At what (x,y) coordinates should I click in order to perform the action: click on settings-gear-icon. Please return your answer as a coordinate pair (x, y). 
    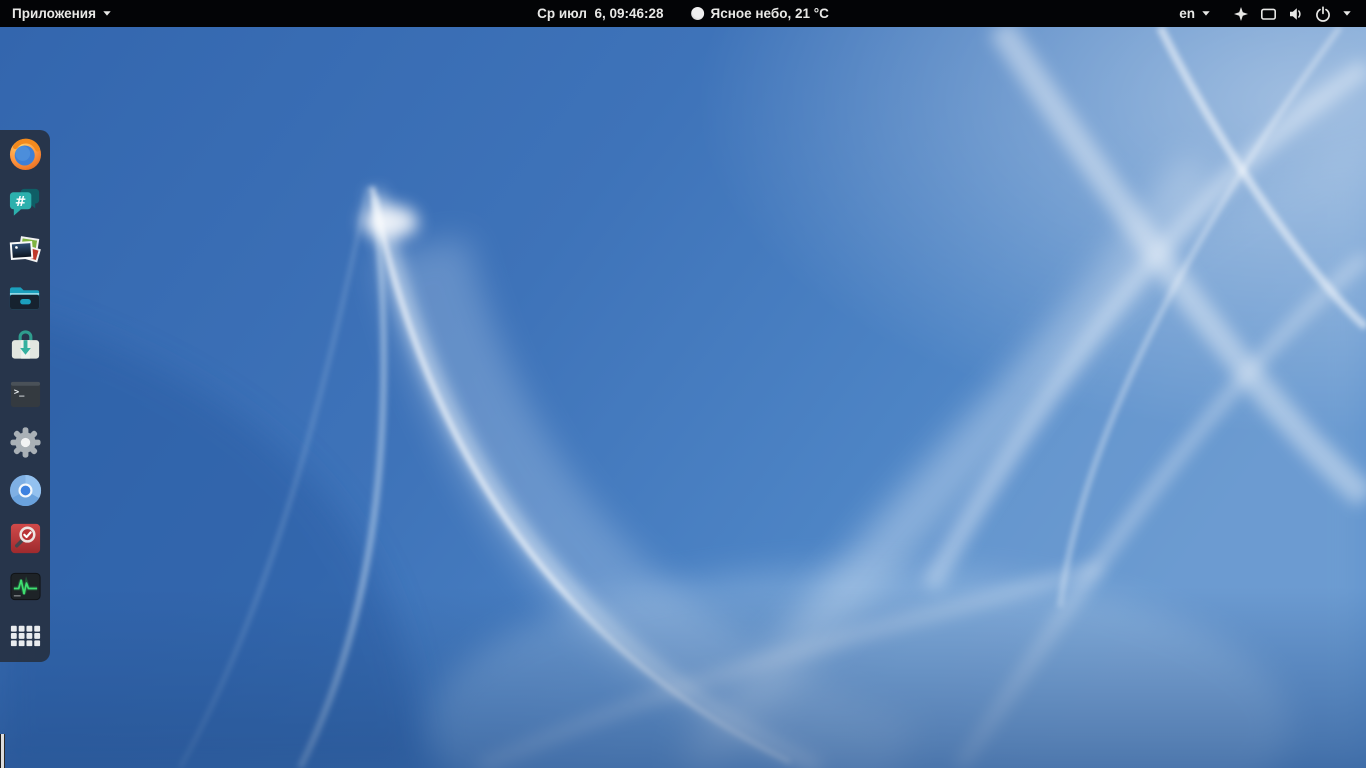
    Looking at the image, I should click on (25, 442).